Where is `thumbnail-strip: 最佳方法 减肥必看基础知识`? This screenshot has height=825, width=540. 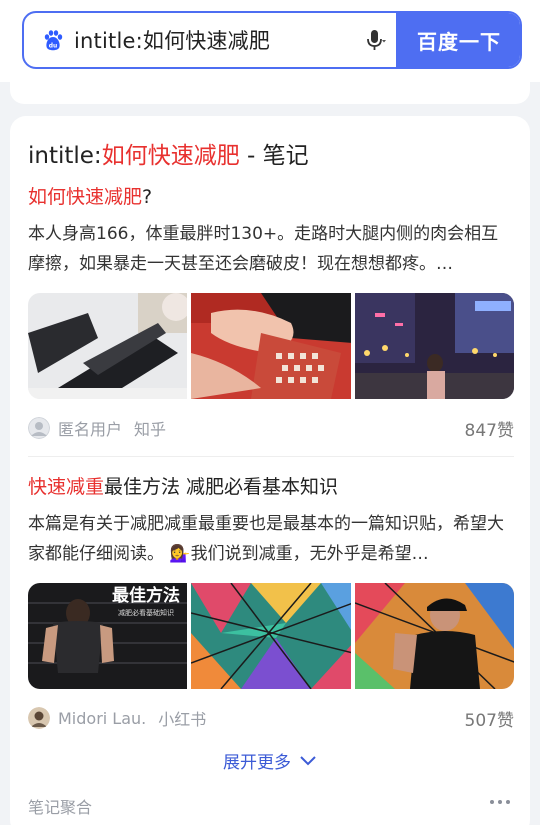 thumbnail-strip: 最佳方法 减肥必看基础知识 is located at coordinates (271, 636).